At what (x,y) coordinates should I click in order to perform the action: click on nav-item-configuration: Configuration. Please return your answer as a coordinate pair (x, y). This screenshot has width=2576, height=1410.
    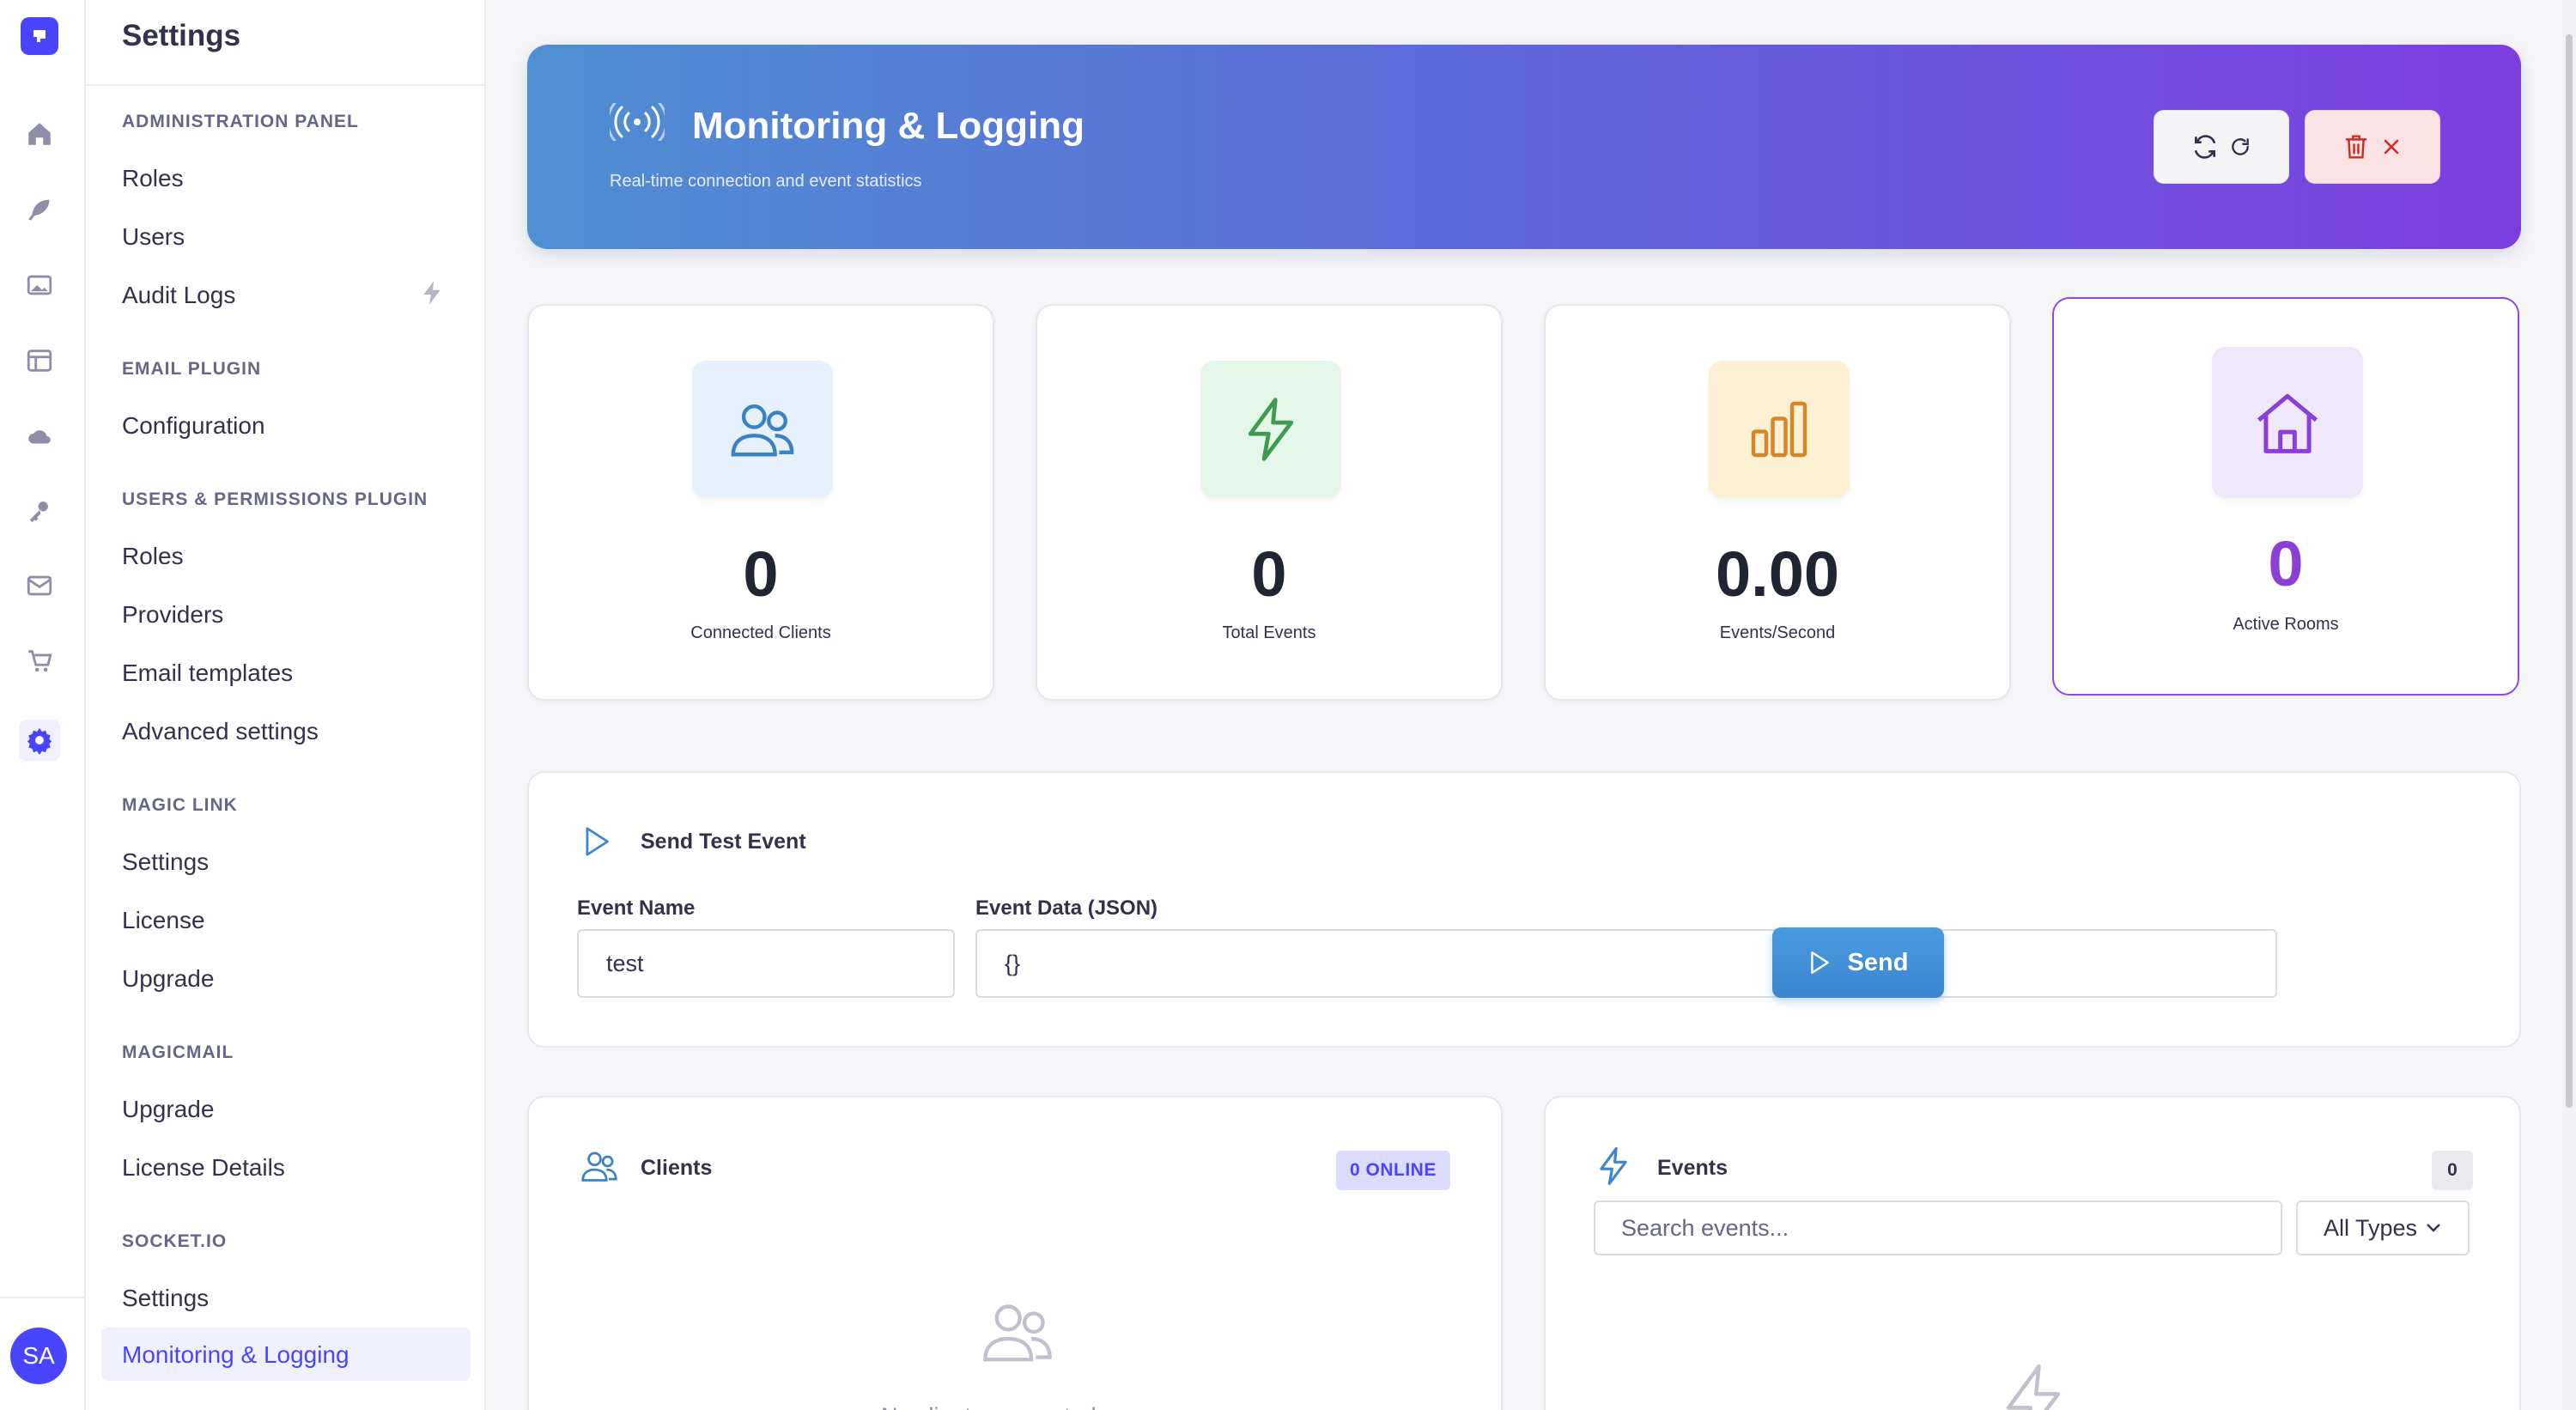
    Looking at the image, I should click on (193, 426).